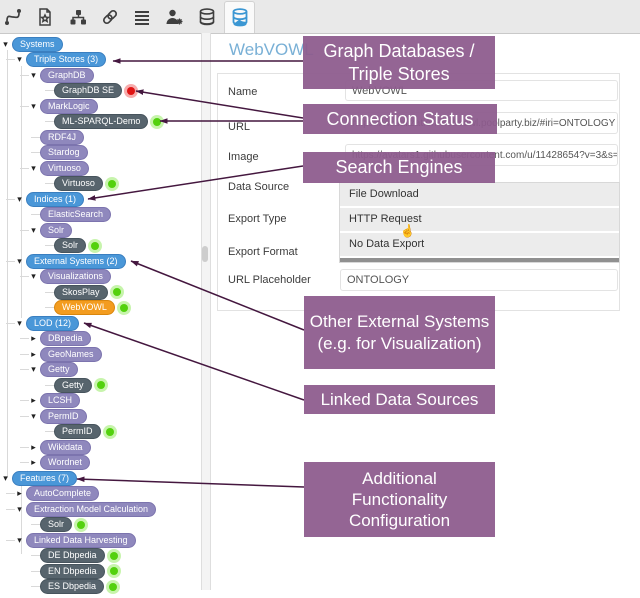 The image size is (640, 598). I want to click on tree-item-label: Systems, so click(37, 44).